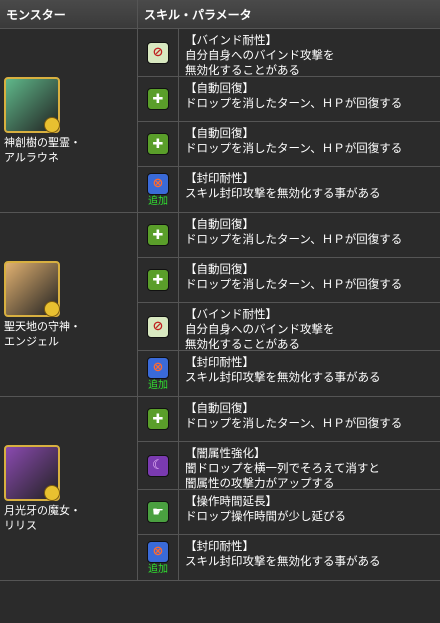  I want to click on time-extend-icon: ☛, so click(158, 512).